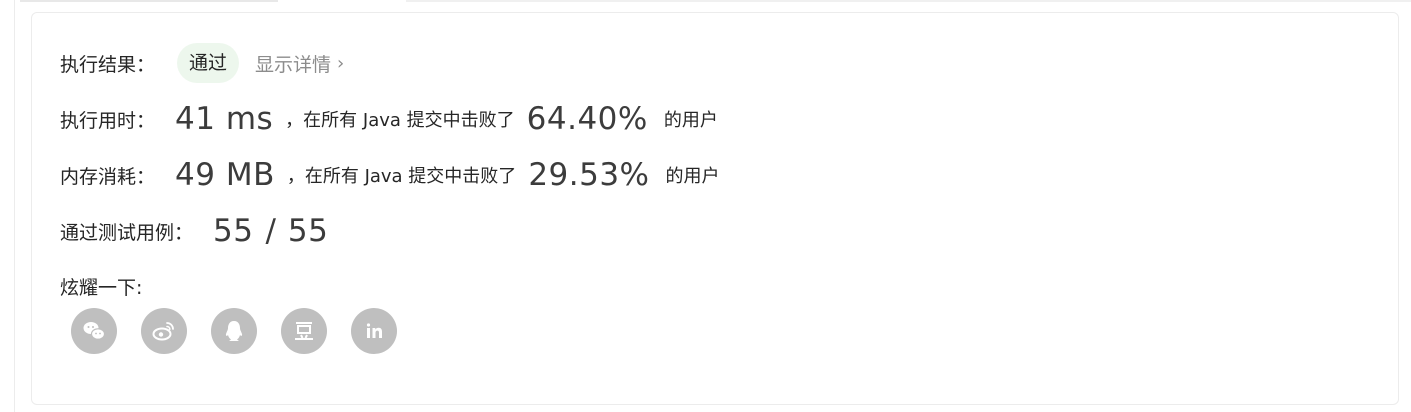 Image resolution: width=1411 pixels, height=412 pixels. Describe the element at coordinates (108, 120) in the screenshot. I see `runtime-label: 执行用时：` at that location.